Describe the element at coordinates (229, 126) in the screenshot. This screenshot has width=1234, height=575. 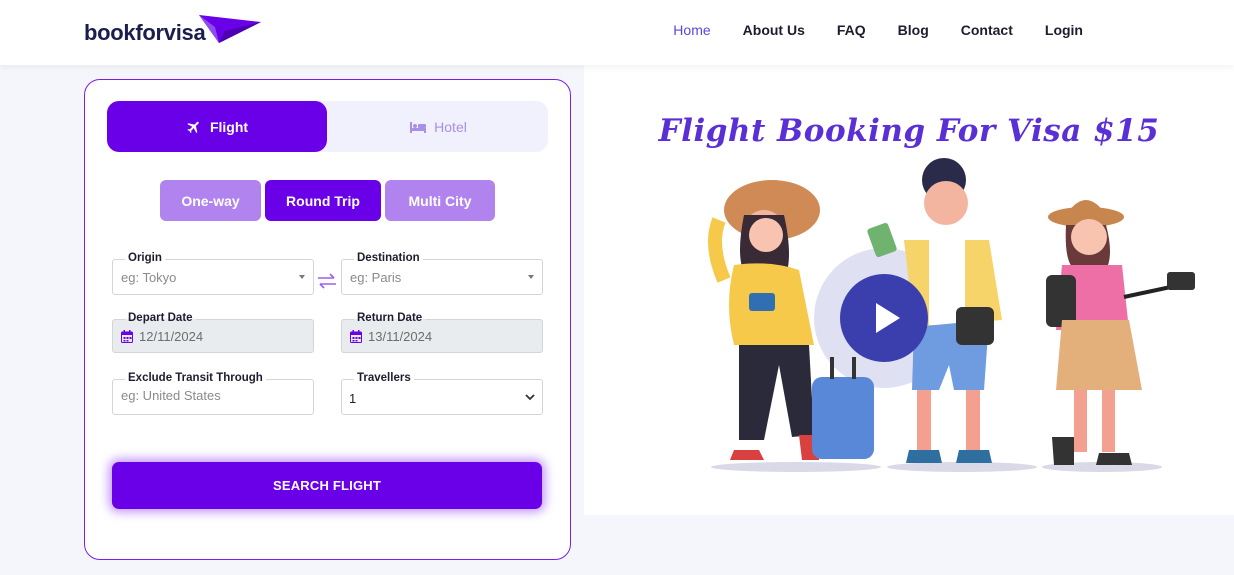
I see `tab-flight-label: Flight` at that location.